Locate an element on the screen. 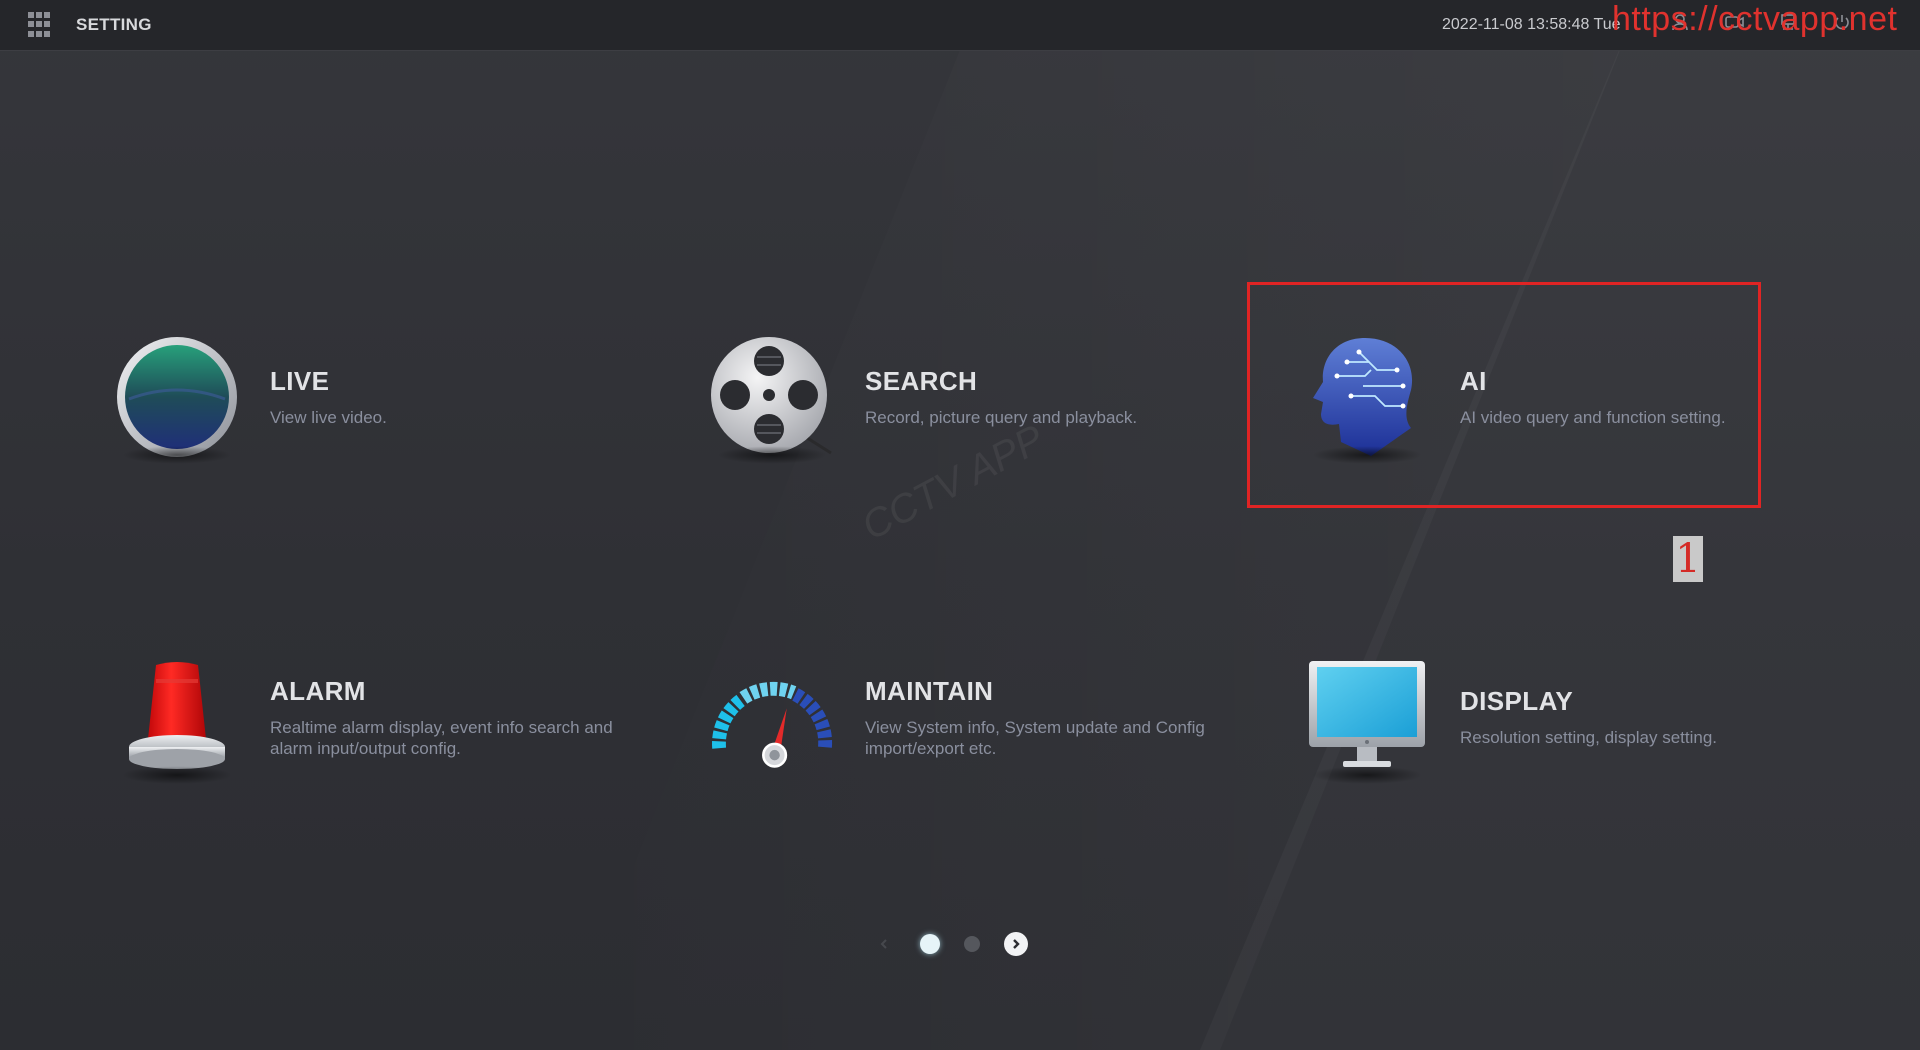 The width and height of the screenshot is (1920, 1050). previous-page-icon is located at coordinates (884, 944).